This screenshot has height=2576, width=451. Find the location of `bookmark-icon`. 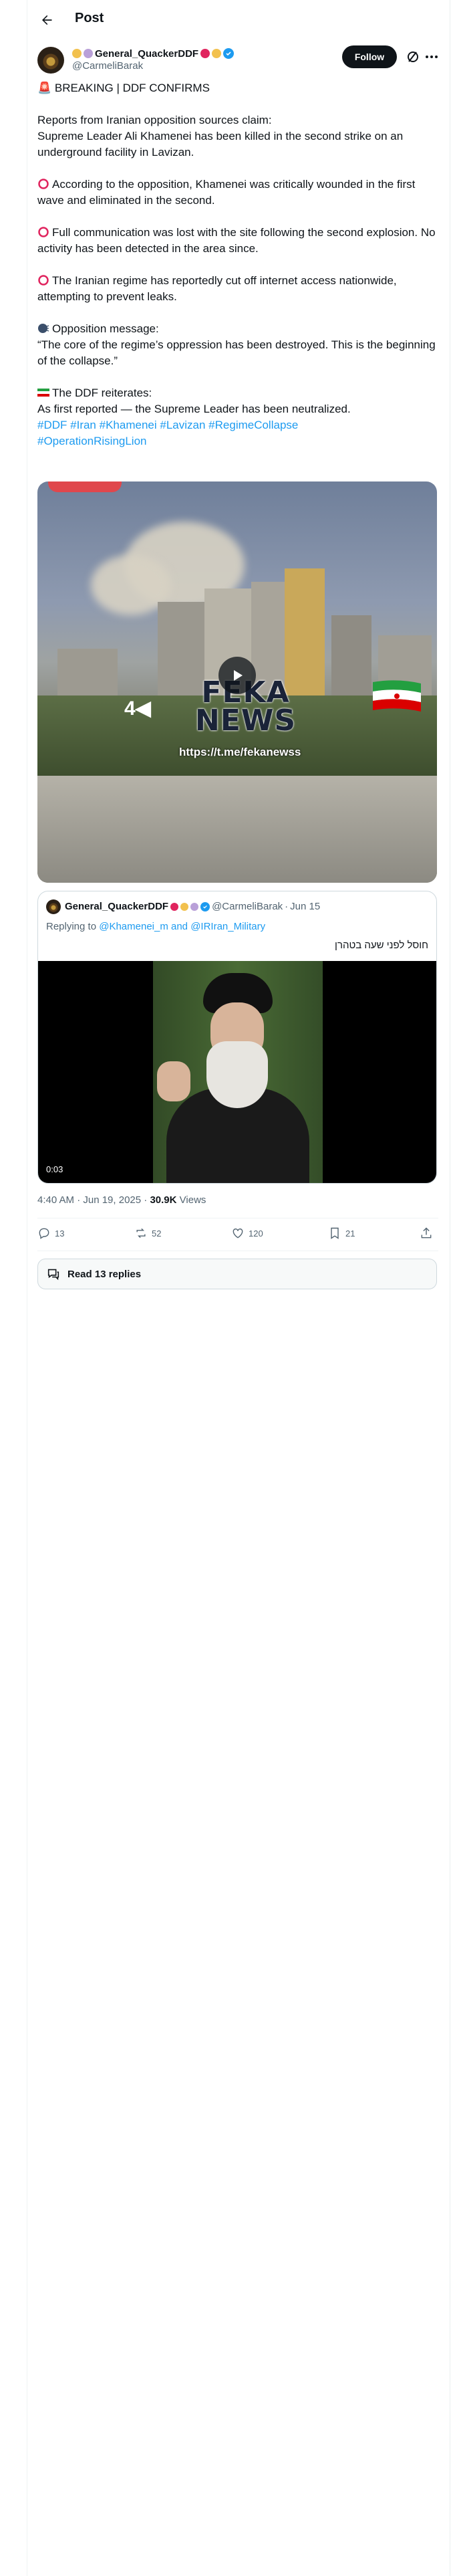

bookmark-icon is located at coordinates (335, 1233).